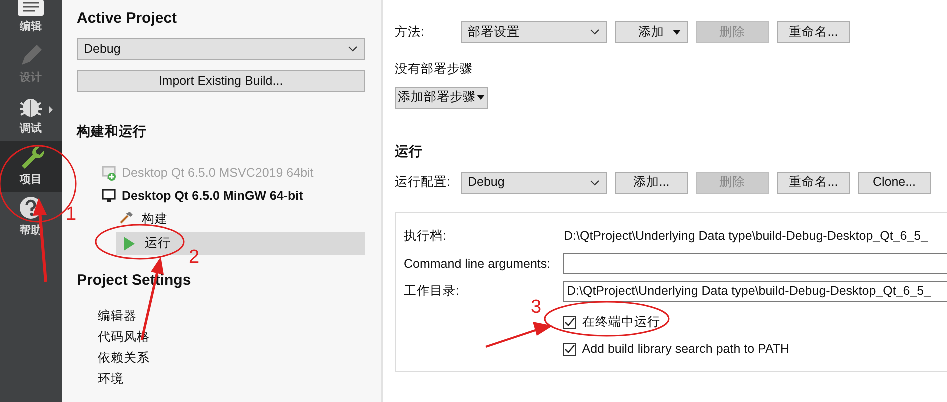  I want to click on section-title: 运行, so click(409, 151).